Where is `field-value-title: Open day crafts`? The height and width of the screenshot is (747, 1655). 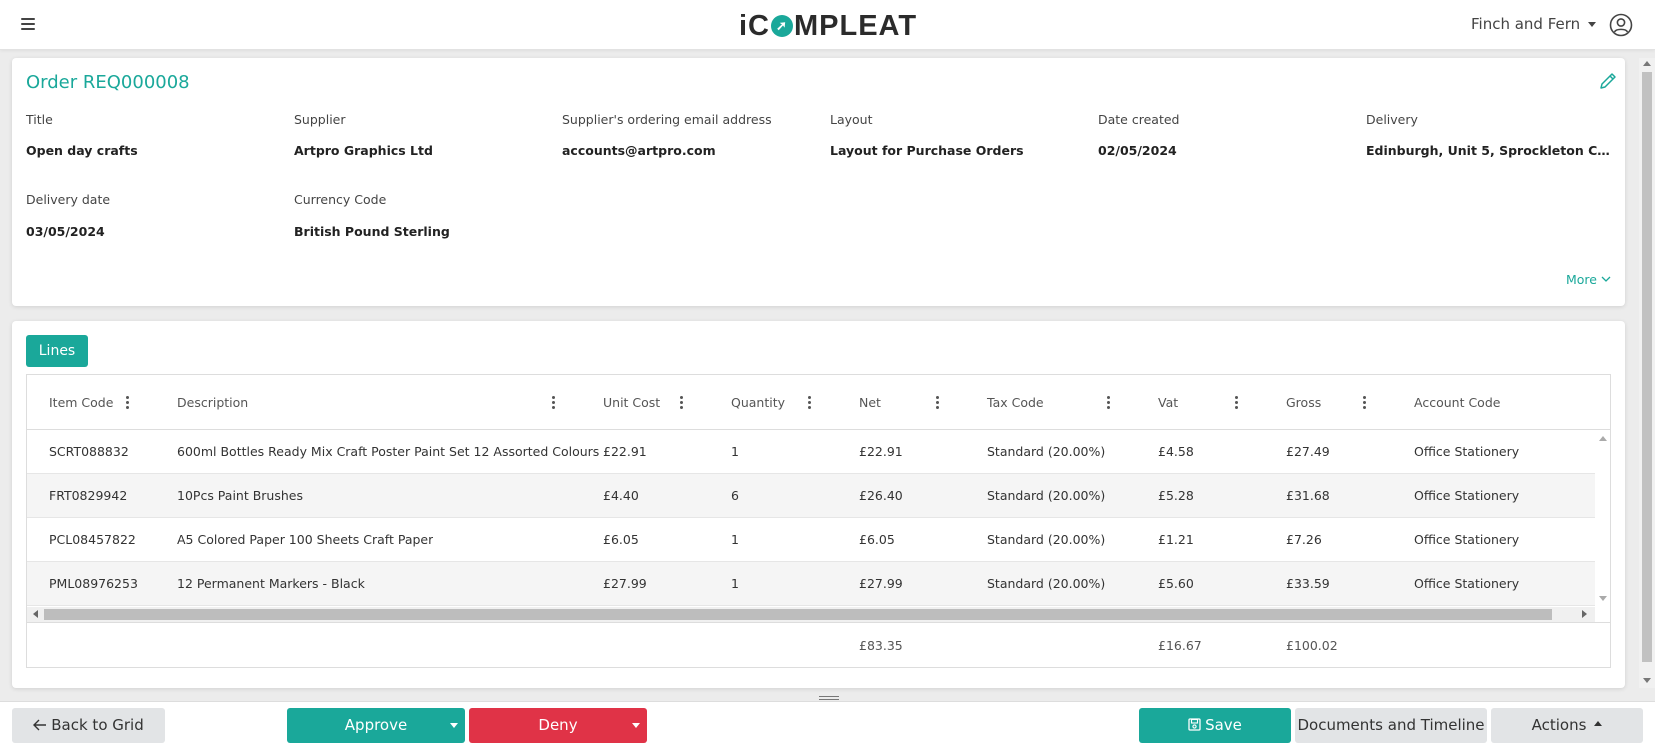
field-value-title: Open day crafts is located at coordinates (82, 150).